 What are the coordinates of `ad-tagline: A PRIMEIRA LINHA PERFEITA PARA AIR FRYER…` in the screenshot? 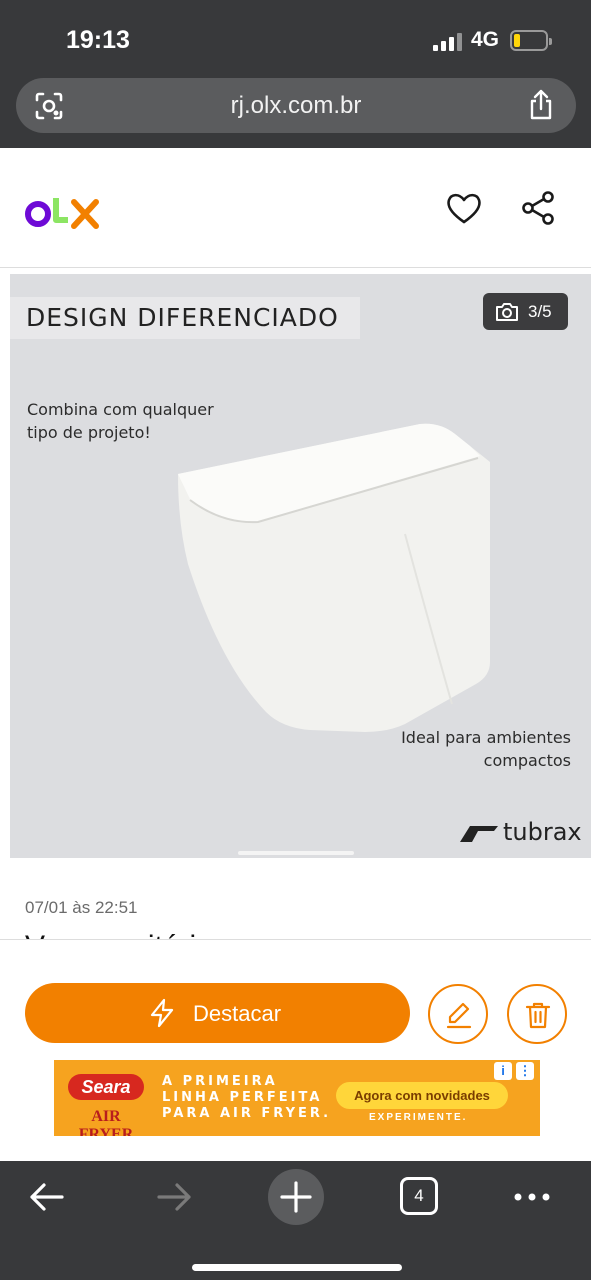 It's located at (246, 1098).